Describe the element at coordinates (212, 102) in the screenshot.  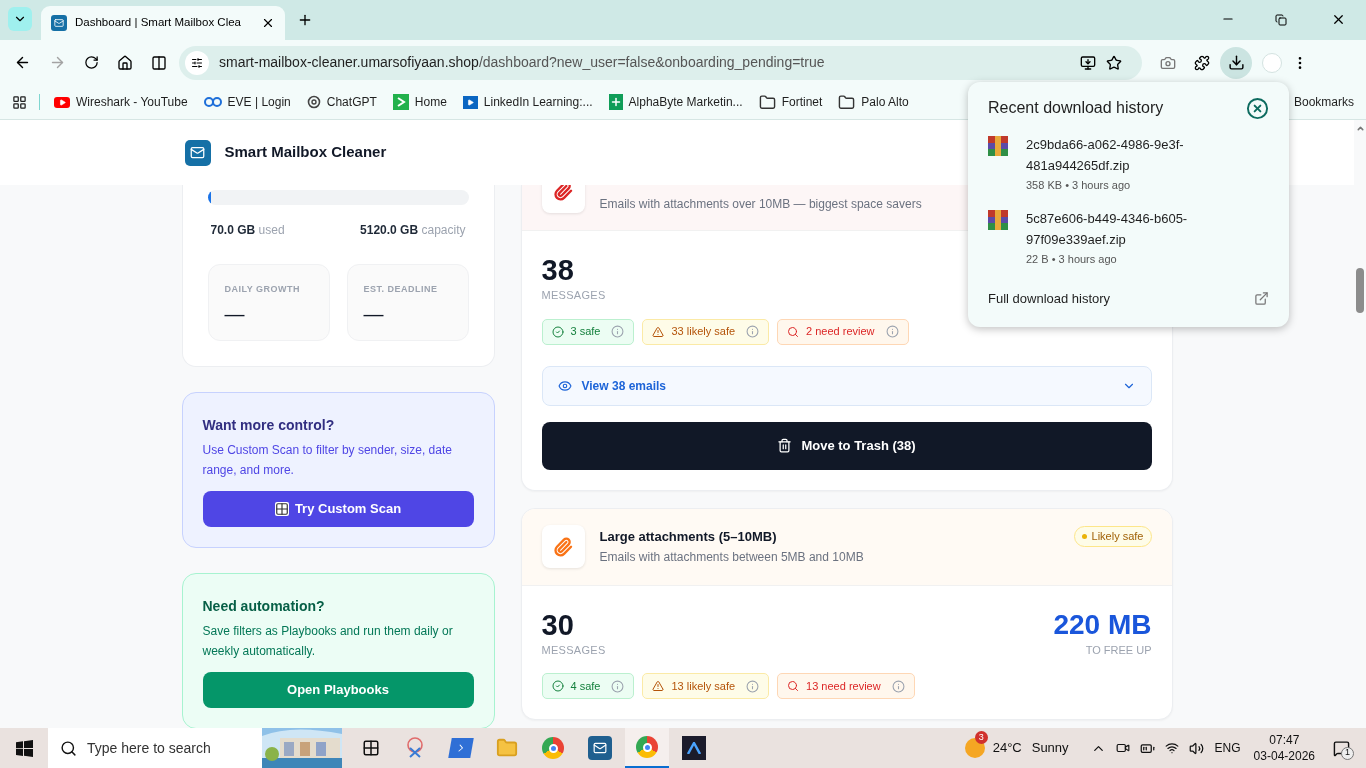
I see `link-icon` at that location.